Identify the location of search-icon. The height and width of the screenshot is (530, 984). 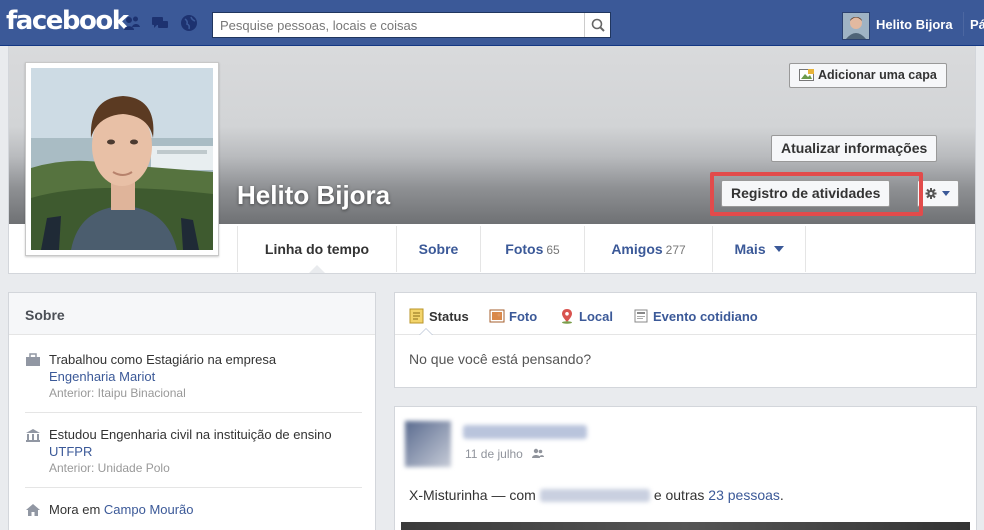
(598, 25).